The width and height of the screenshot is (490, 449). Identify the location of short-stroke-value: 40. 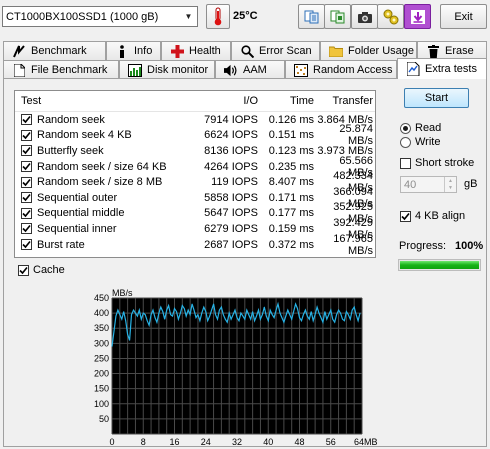
(410, 184).